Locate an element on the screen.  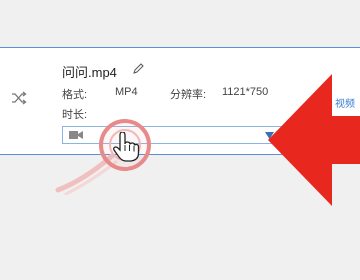
file-name: 问问.mp4 is located at coordinates (89, 72).